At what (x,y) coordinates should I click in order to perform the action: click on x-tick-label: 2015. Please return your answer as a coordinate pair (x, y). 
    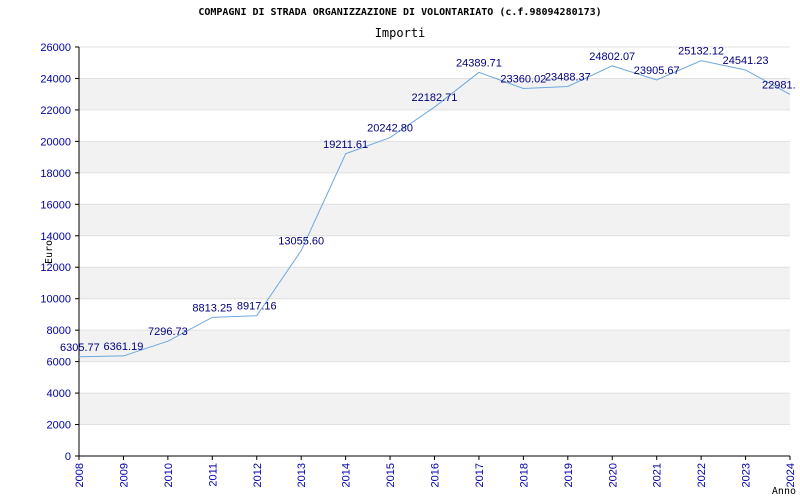
    Looking at the image, I should click on (391, 475).